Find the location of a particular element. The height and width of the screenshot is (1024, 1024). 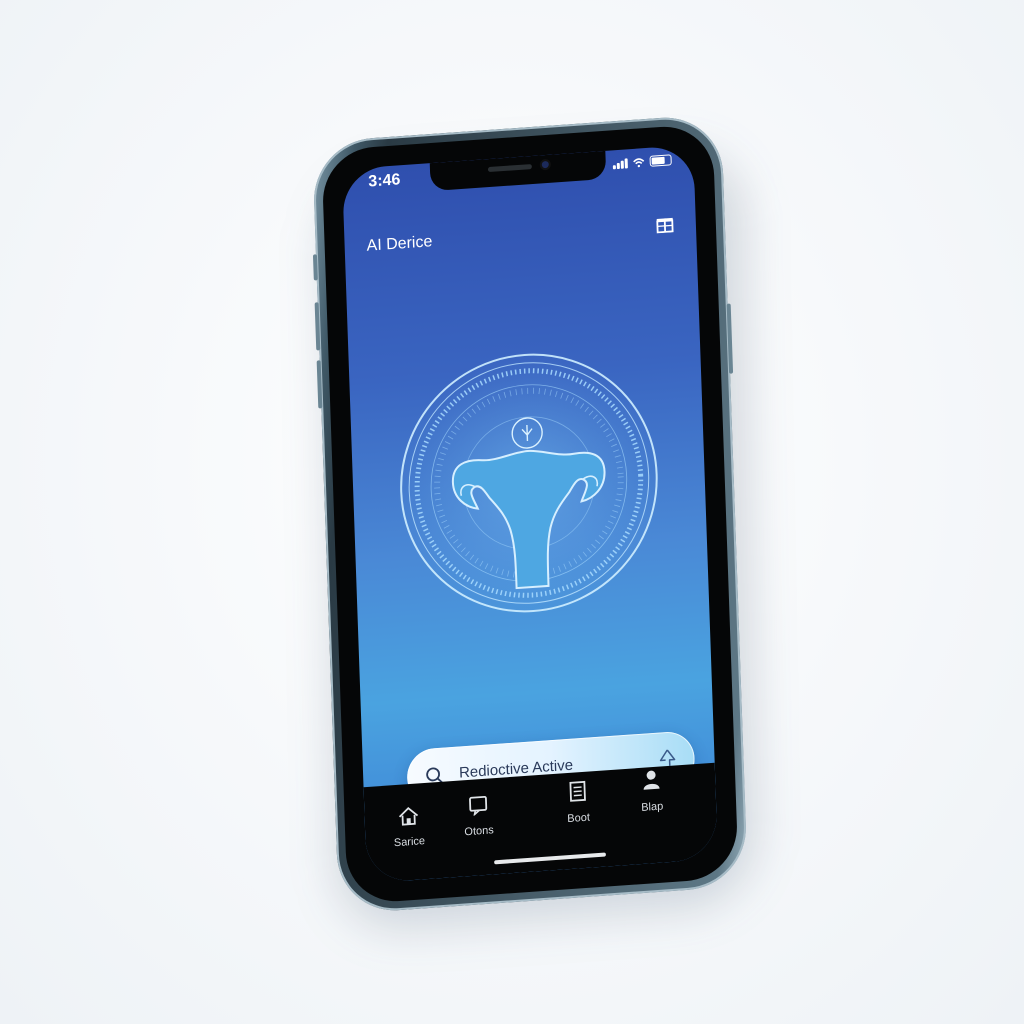

message-icon is located at coordinates (478, 806).